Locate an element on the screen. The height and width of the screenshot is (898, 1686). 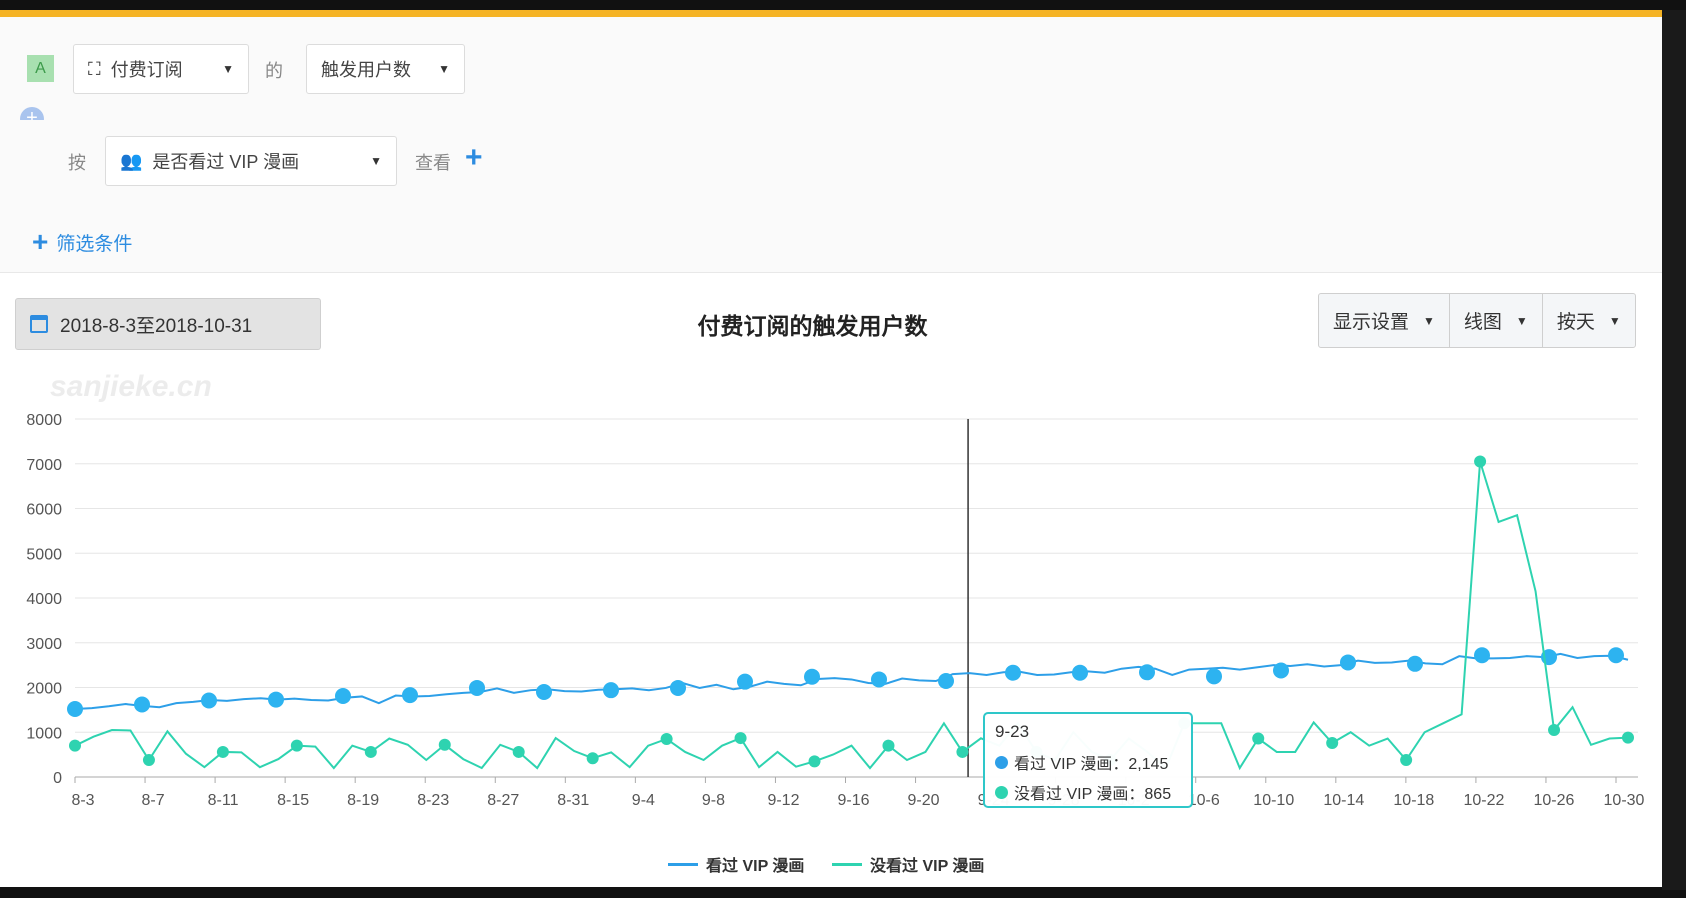
x-tick-label: 9-12 is located at coordinates (783, 800).